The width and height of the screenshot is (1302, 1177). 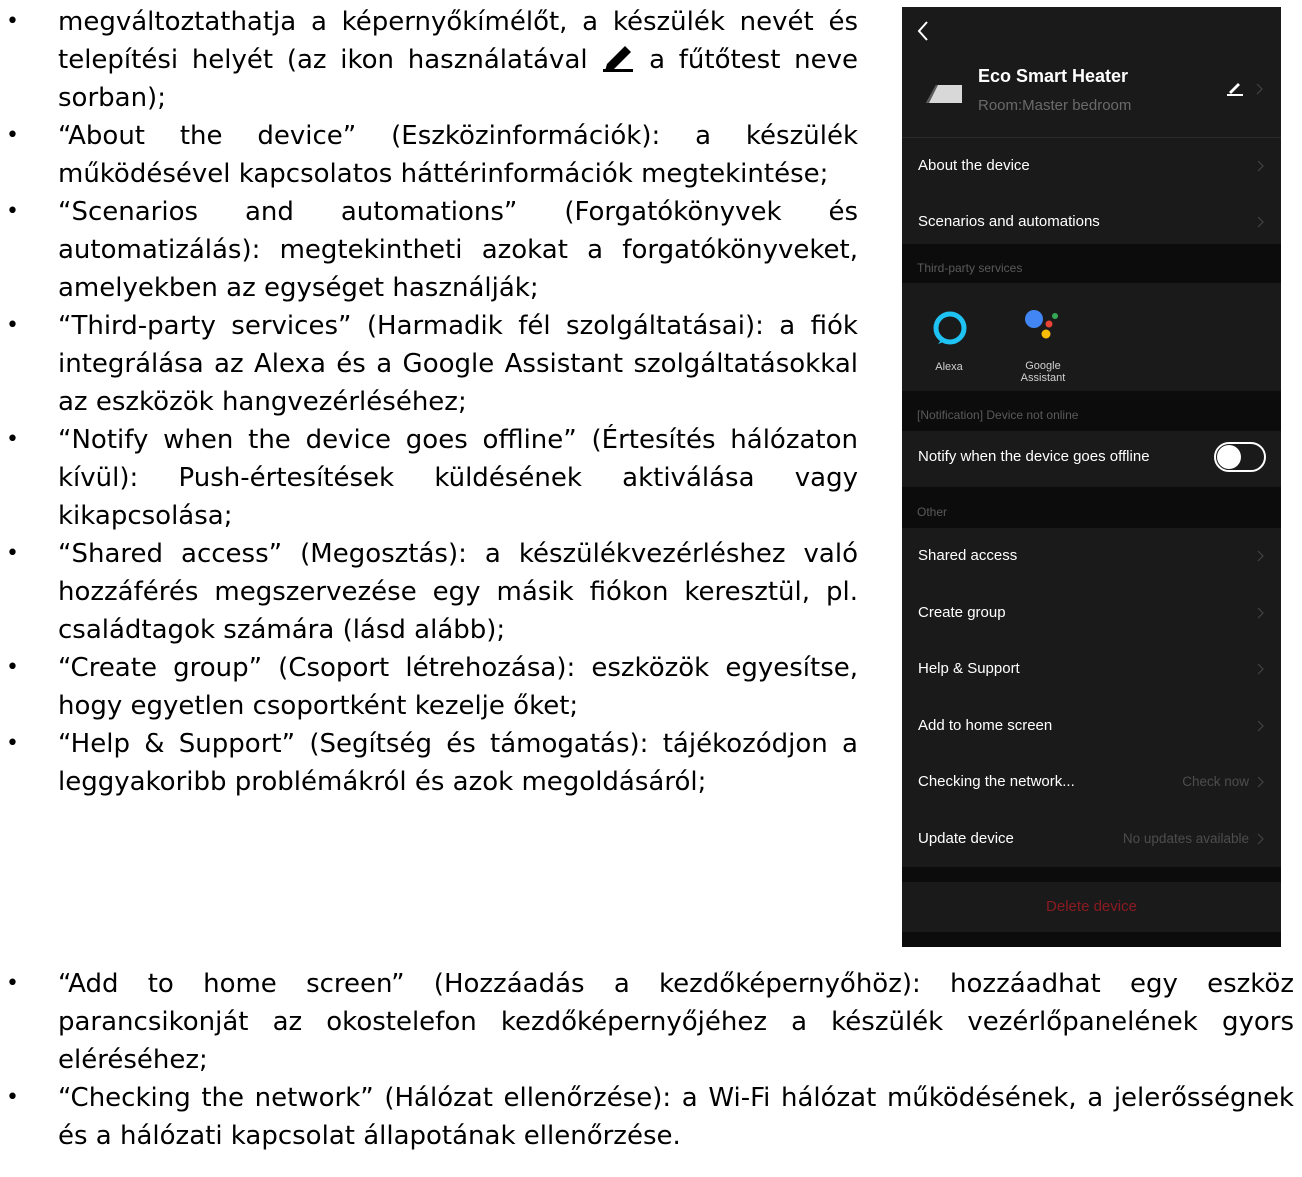 I want to click on third-party-services-panel: Alexa Google Assistant, so click(x=1091, y=337).